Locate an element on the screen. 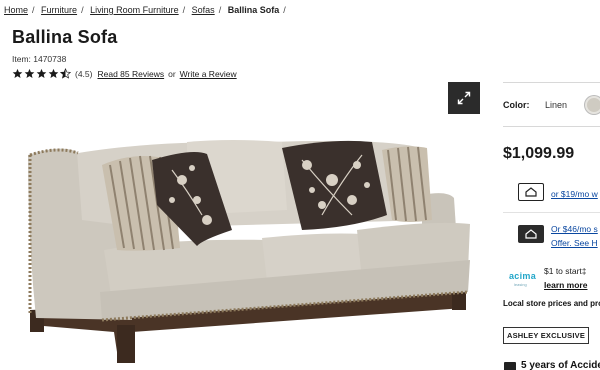 The width and height of the screenshot is (600, 370). color-swatch-linen is located at coordinates (592, 105).